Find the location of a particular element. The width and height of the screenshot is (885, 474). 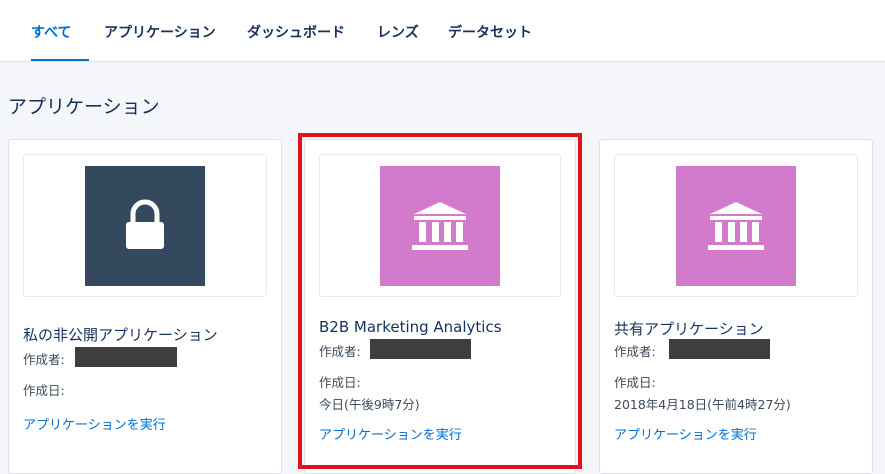

app-title: B2B Marketing Analytics is located at coordinates (410, 327).